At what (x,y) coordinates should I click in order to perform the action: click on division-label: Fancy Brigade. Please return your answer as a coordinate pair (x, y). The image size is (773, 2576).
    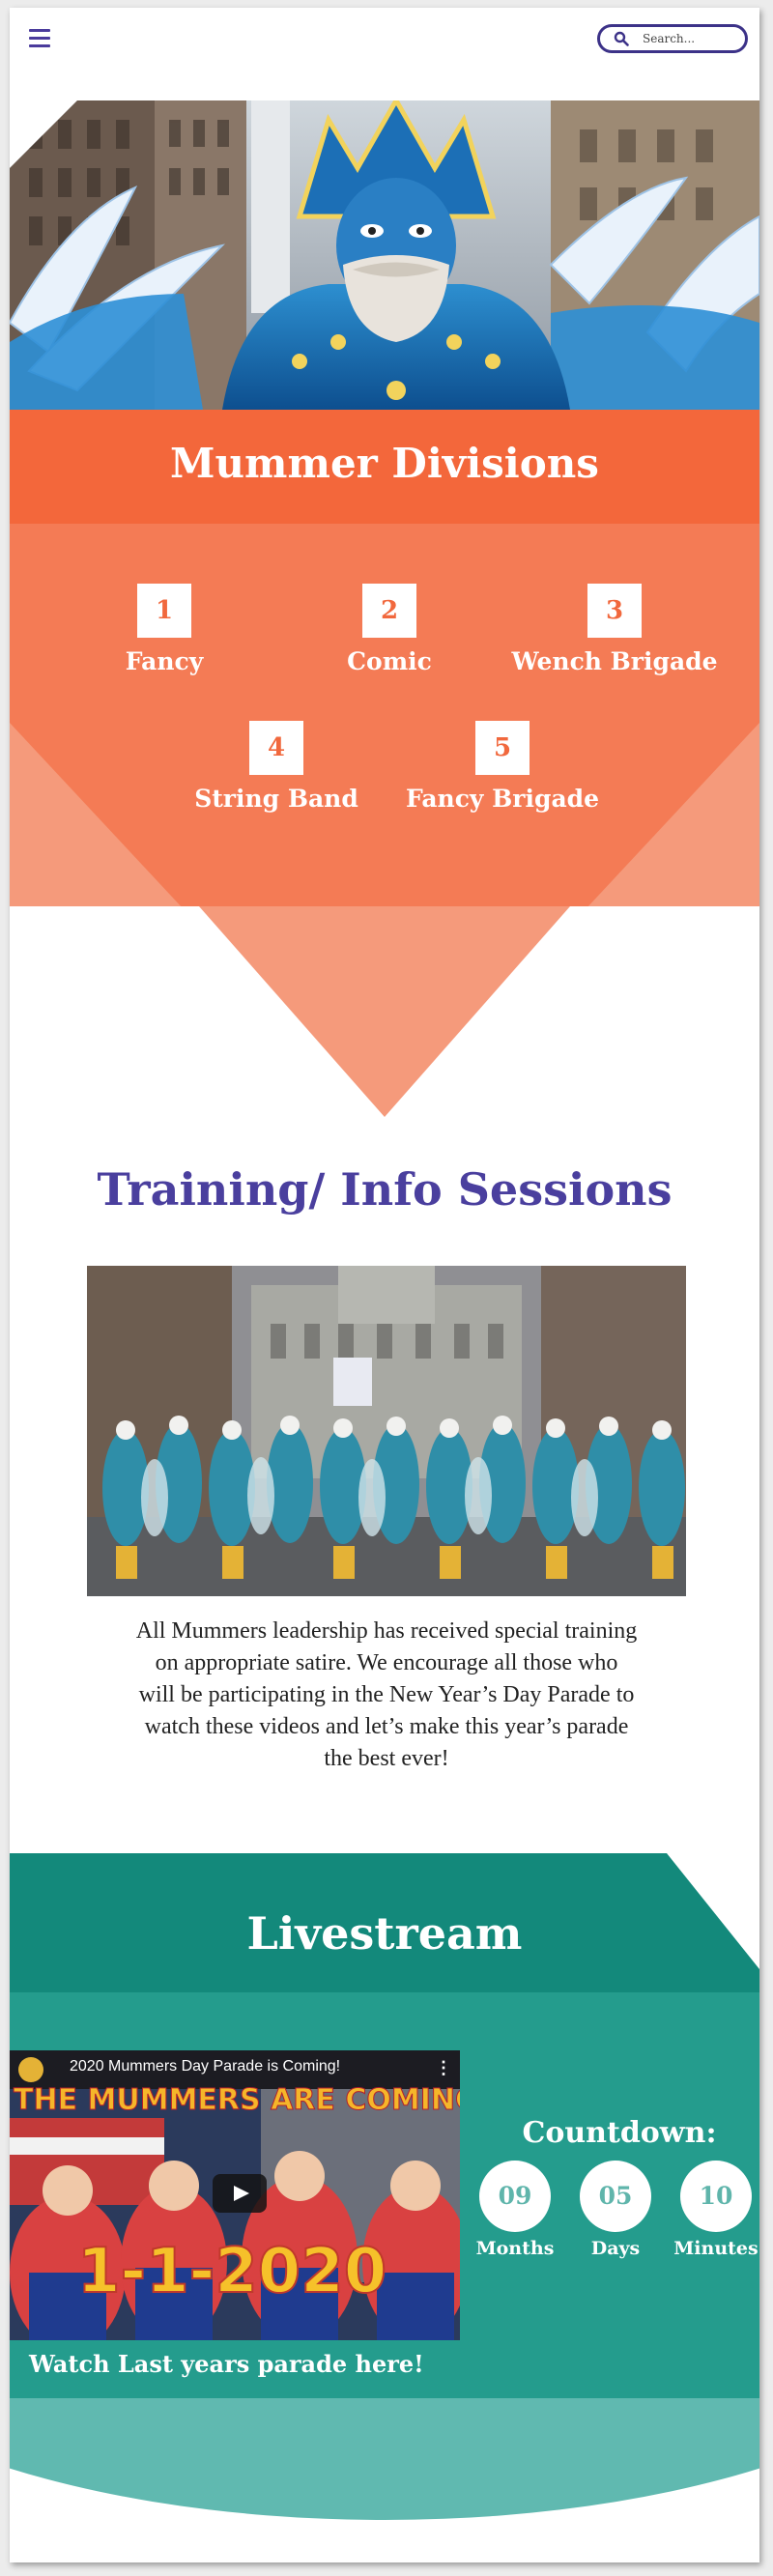
    Looking at the image, I should click on (503, 799).